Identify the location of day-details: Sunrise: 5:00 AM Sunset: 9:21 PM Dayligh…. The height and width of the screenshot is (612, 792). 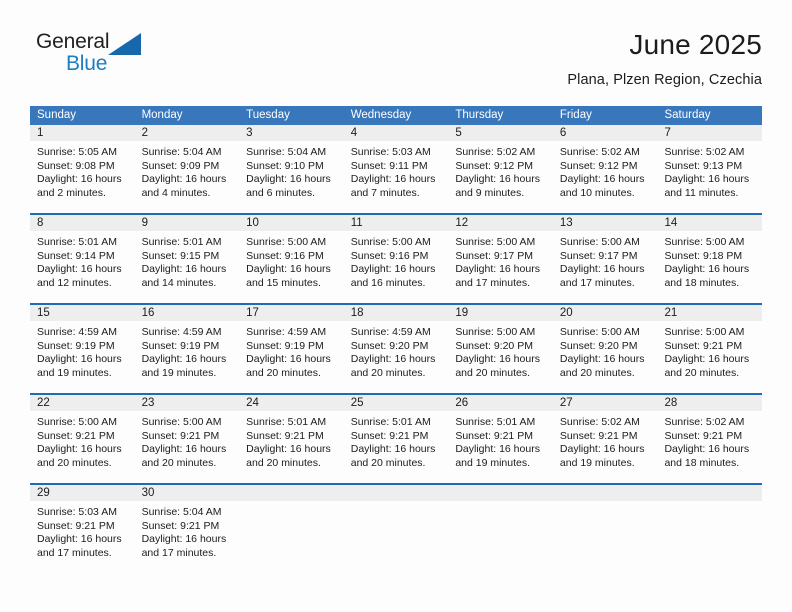
(82, 441).